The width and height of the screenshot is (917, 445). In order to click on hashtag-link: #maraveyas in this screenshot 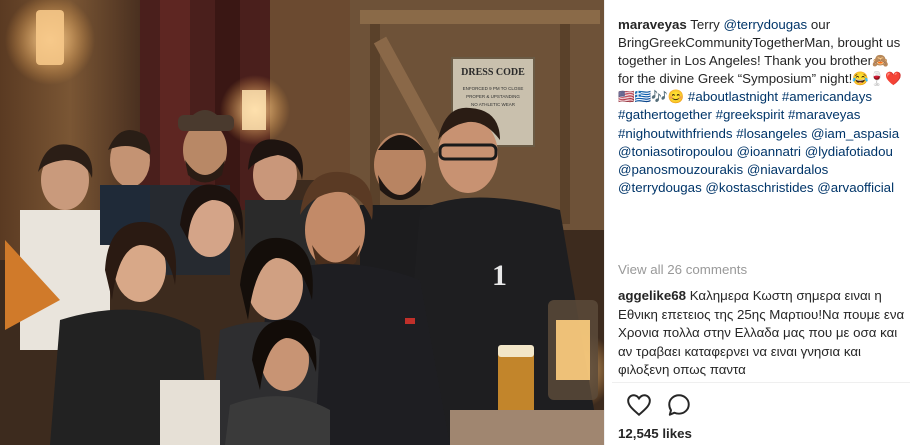, I will do `click(824, 114)`.